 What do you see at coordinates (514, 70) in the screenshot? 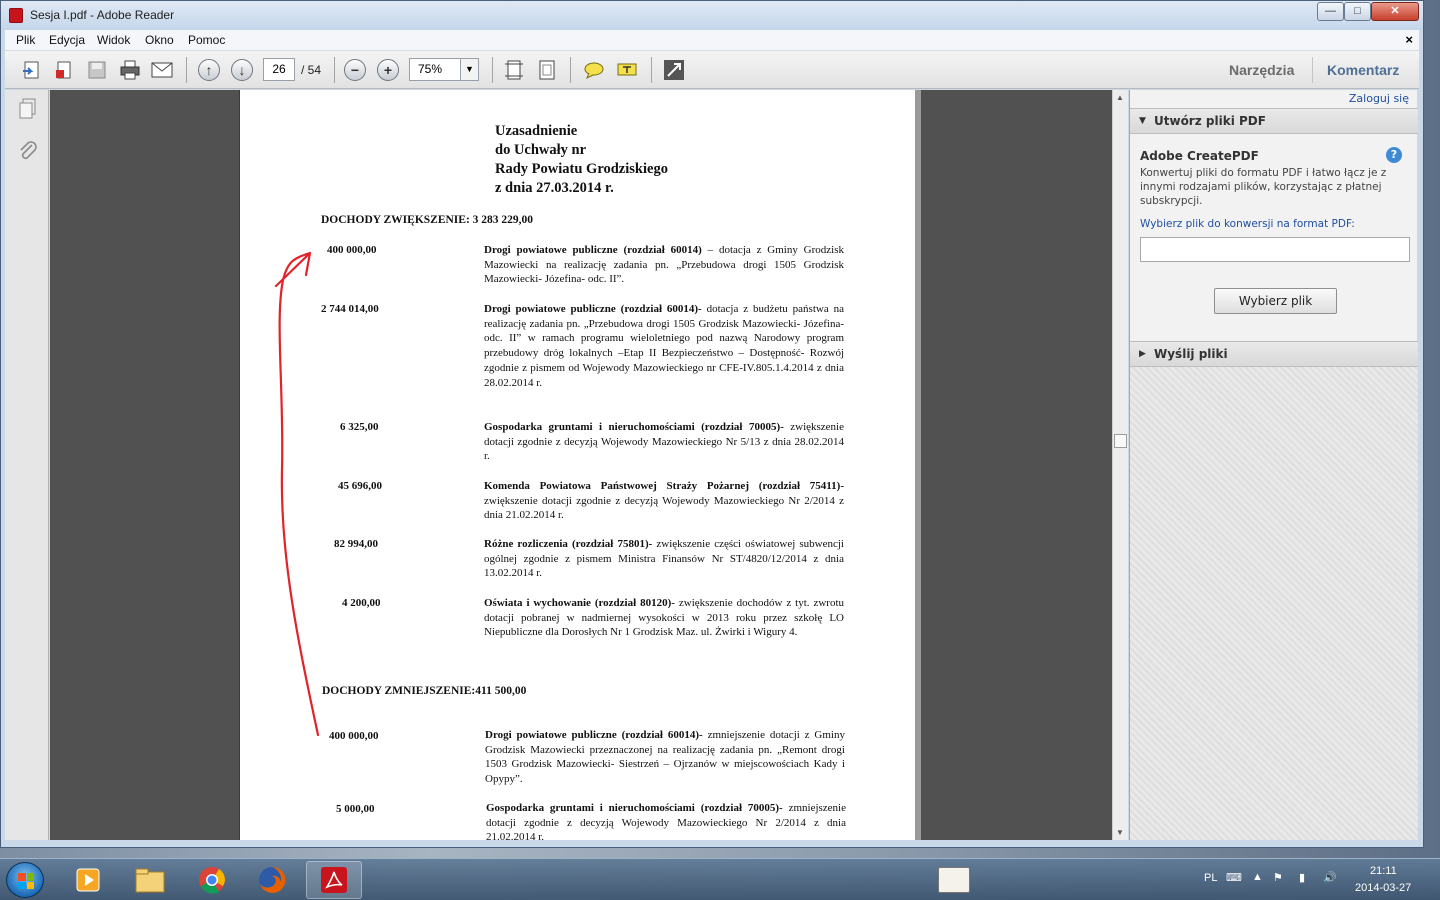
I see `fit-width-icon` at bounding box center [514, 70].